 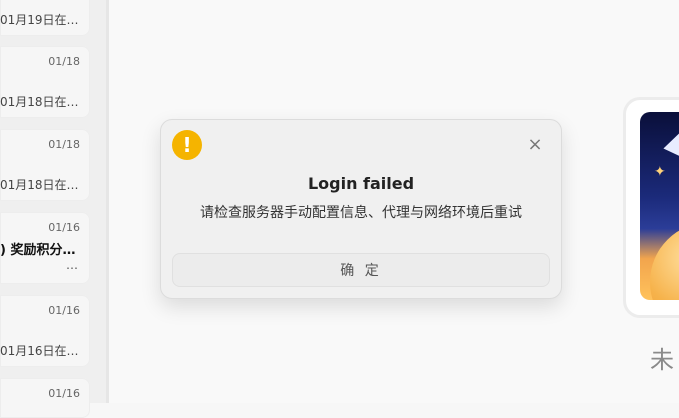 What do you see at coordinates (664, 261) in the screenshot?
I see `planet-graphic` at bounding box center [664, 261].